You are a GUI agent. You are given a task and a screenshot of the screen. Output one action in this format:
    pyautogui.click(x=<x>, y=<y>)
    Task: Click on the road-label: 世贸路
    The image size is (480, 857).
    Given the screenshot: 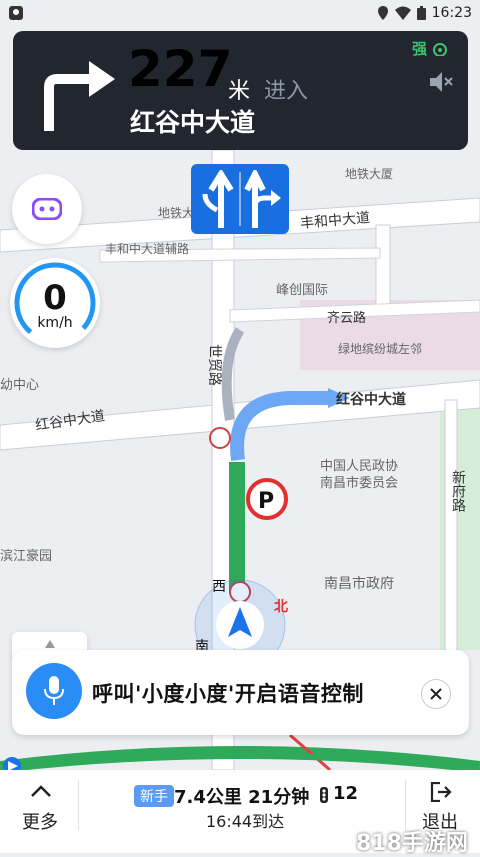 What is the action you would take?
    pyautogui.click(x=214, y=365)
    